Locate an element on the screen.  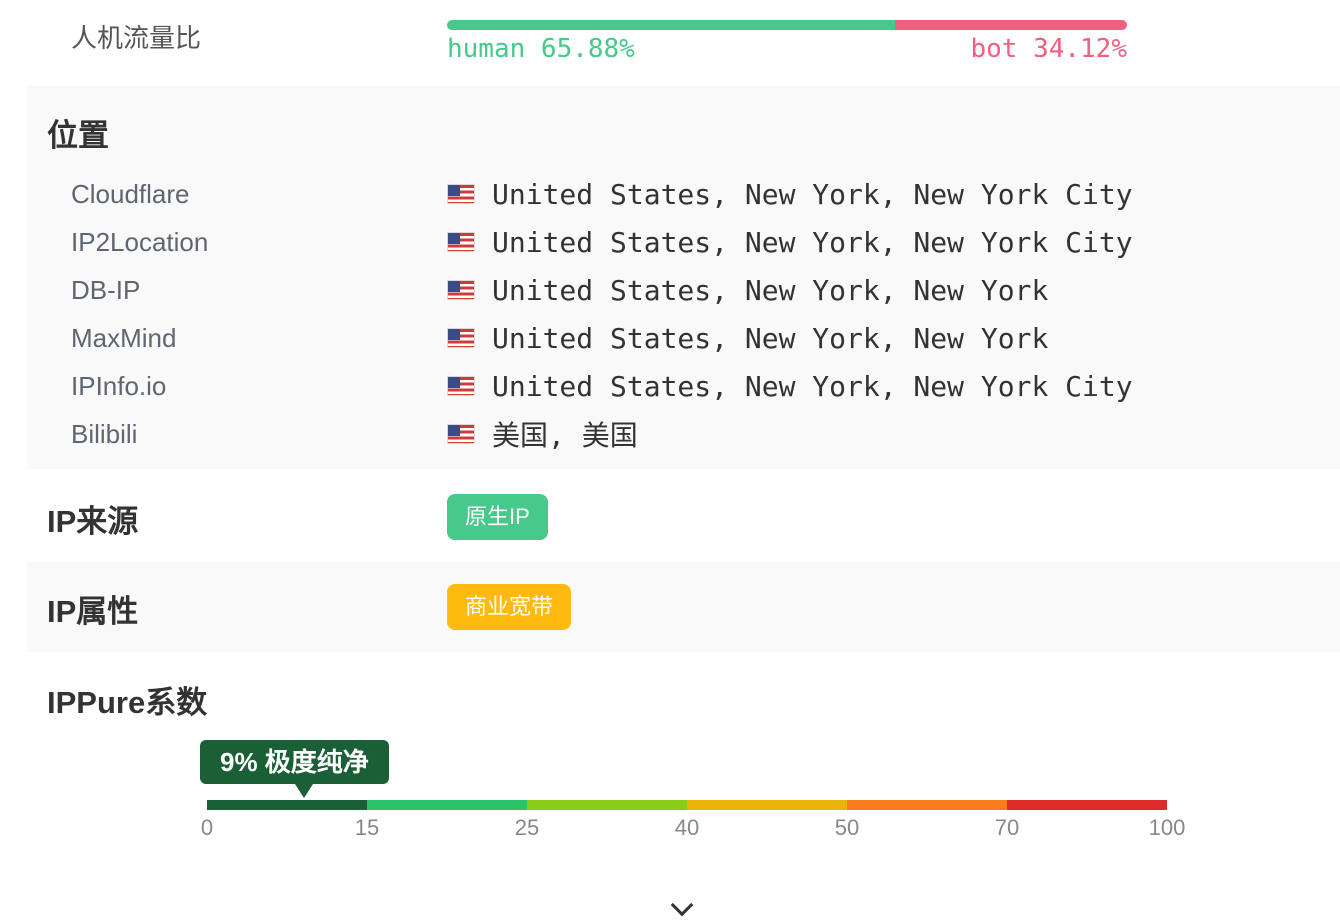
scale-tick-label: 70 is located at coordinates (1007, 827).